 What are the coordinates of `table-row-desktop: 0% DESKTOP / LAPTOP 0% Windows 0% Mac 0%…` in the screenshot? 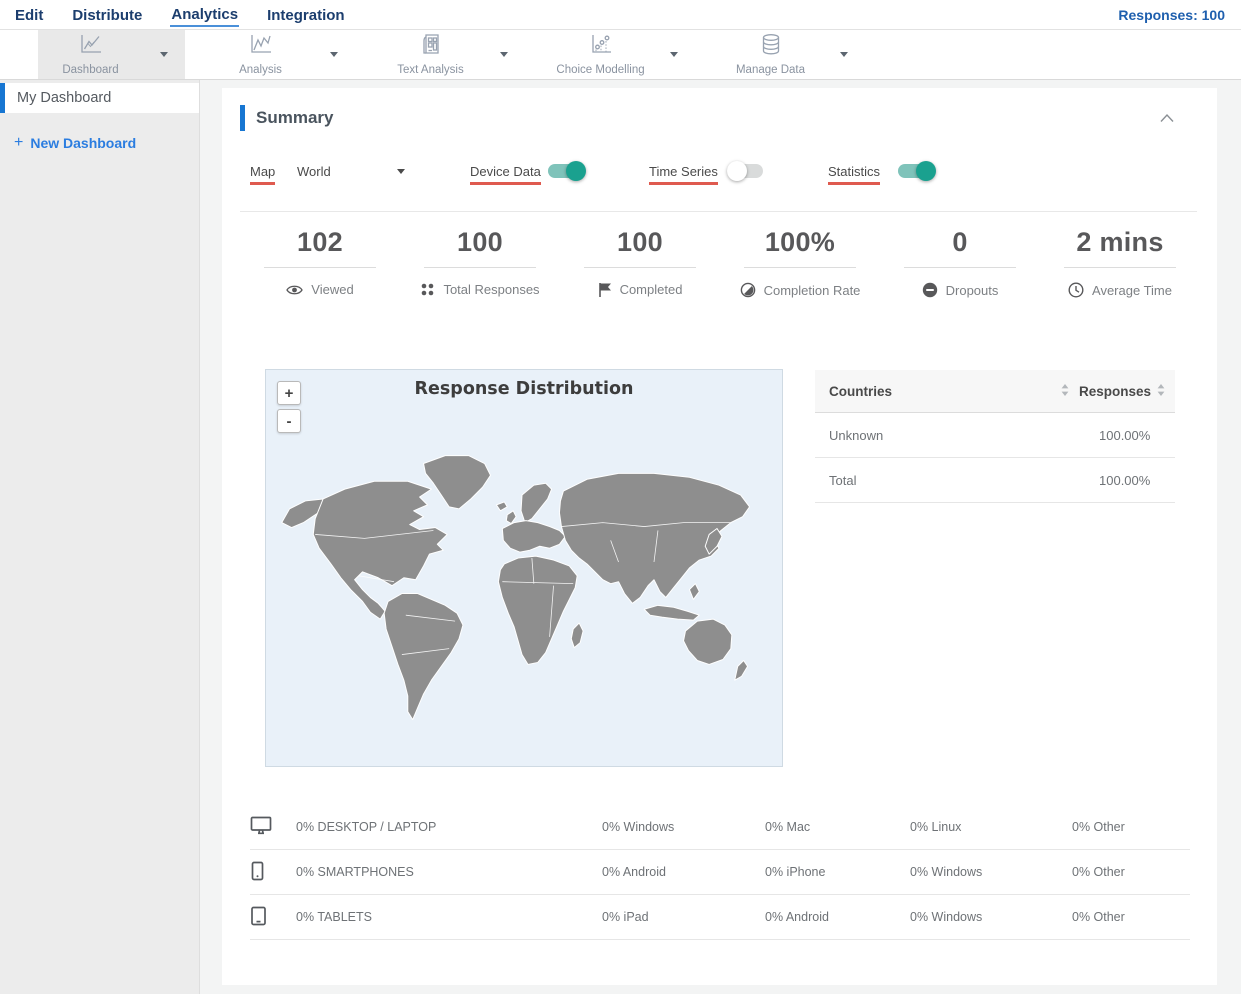 It's located at (720, 827).